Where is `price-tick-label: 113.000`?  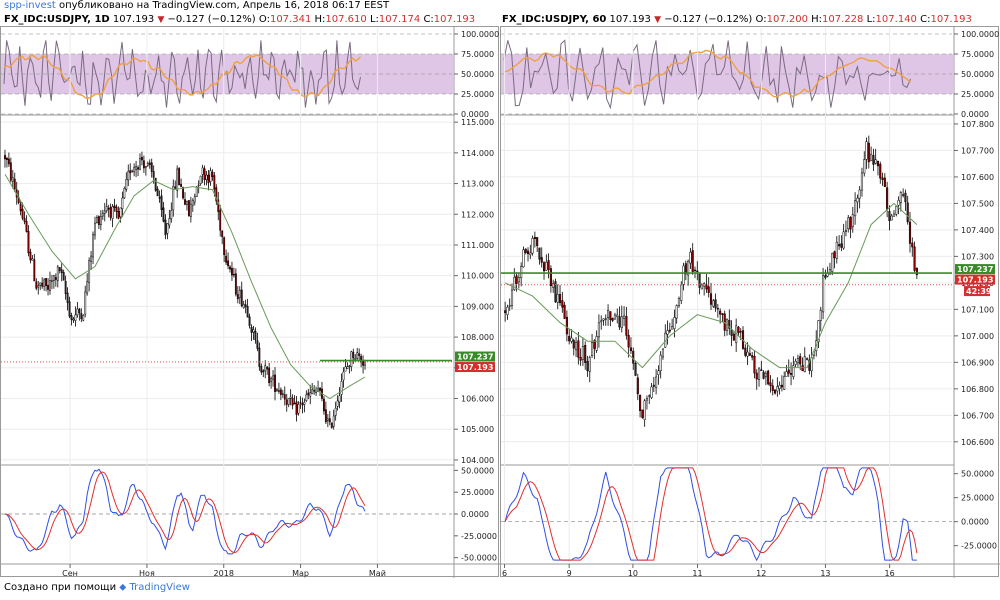
price-tick-label: 113.000 is located at coordinates (477, 184).